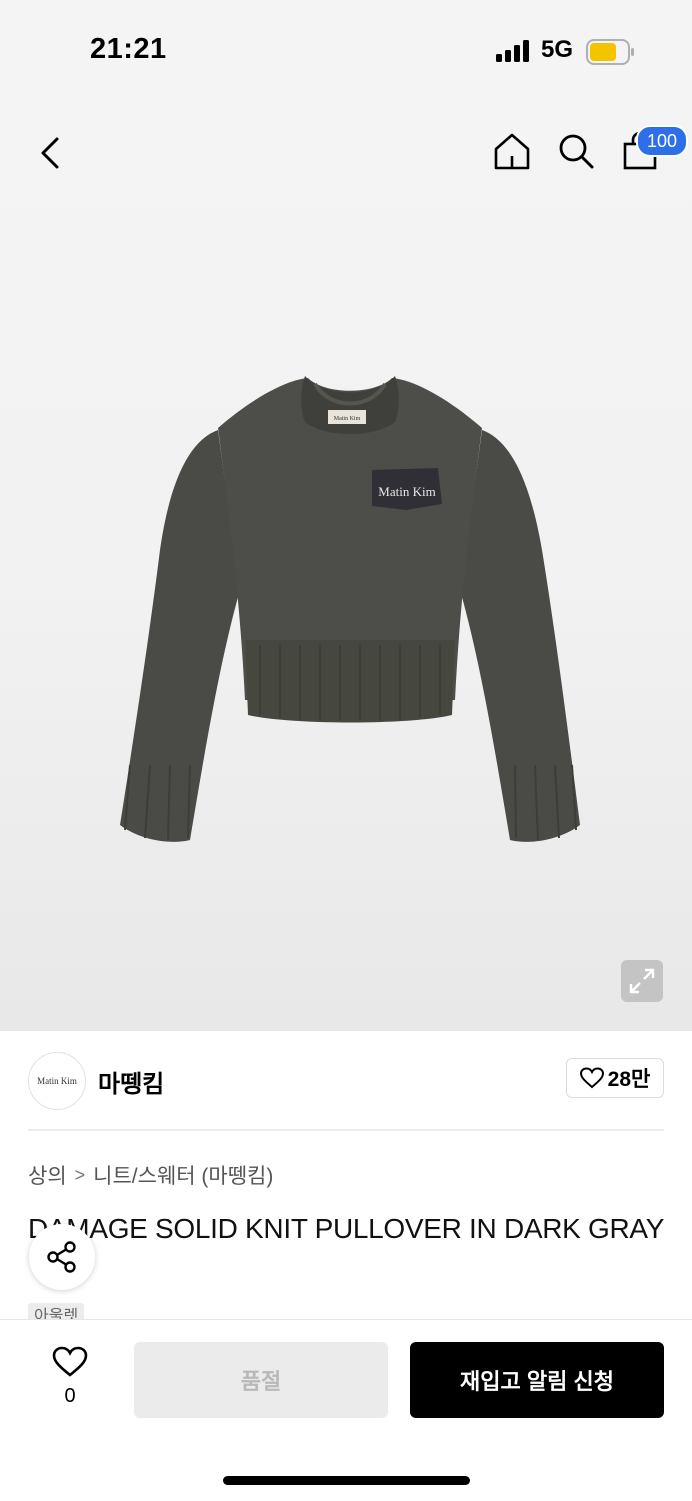  Describe the element at coordinates (131, 1081) in the screenshot. I see `brand-name: 마뗑킴` at that location.